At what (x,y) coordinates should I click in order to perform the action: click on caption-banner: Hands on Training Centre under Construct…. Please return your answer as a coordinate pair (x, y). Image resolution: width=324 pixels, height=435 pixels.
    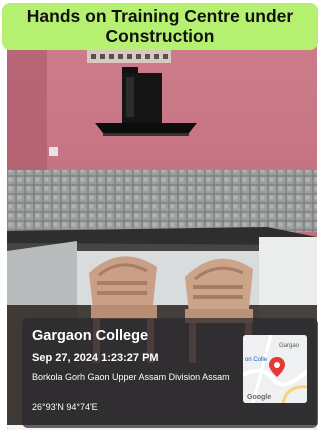
    Looking at the image, I should click on (160, 26).